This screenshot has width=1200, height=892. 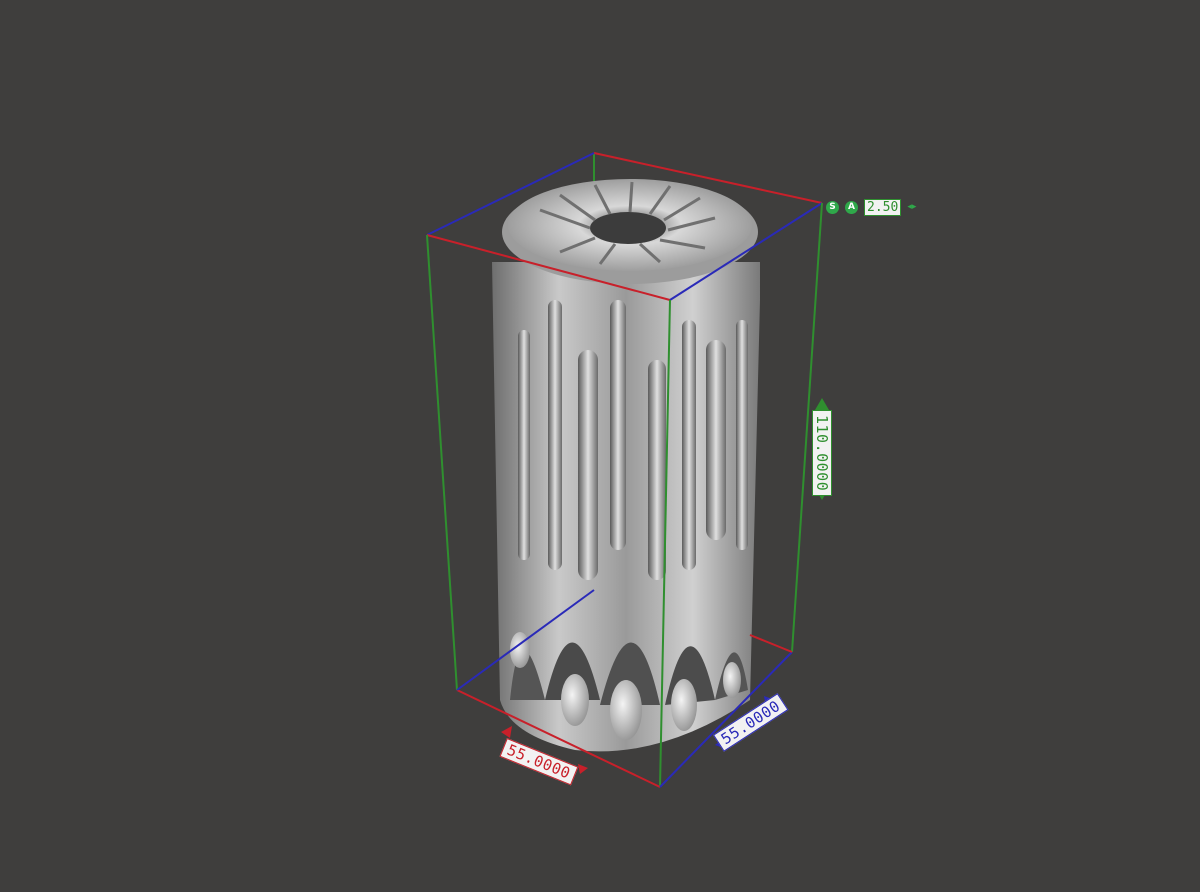 What do you see at coordinates (583, 769) in the screenshot?
I see `x-arrow-right-icon` at bounding box center [583, 769].